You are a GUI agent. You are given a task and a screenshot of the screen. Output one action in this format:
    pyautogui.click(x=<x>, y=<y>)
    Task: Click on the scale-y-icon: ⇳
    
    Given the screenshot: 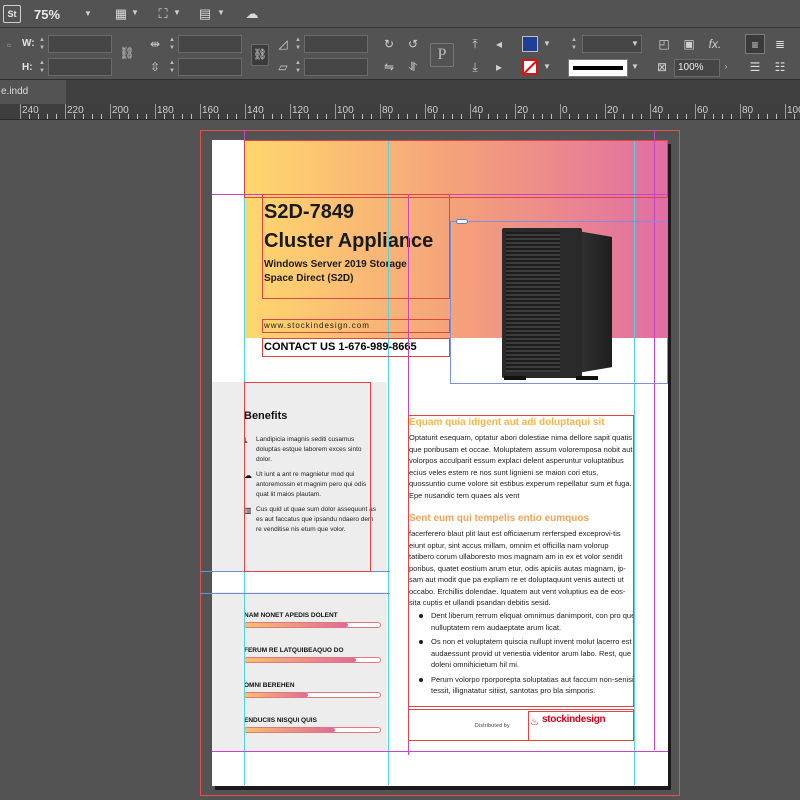 What is the action you would take?
    pyautogui.click(x=155, y=67)
    